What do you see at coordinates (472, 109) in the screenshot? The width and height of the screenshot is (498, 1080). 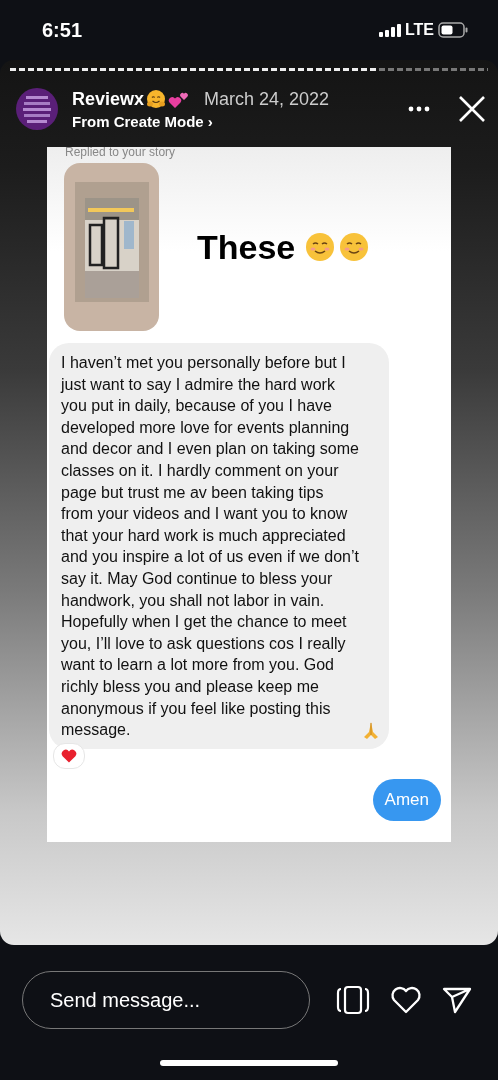 I see `close-icon` at bounding box center [472, 109].